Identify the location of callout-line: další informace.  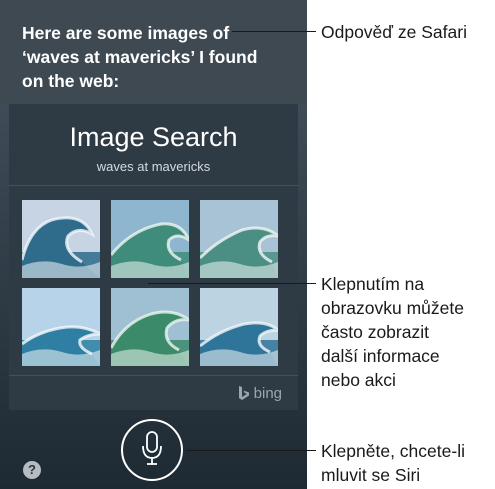
(380, 356).